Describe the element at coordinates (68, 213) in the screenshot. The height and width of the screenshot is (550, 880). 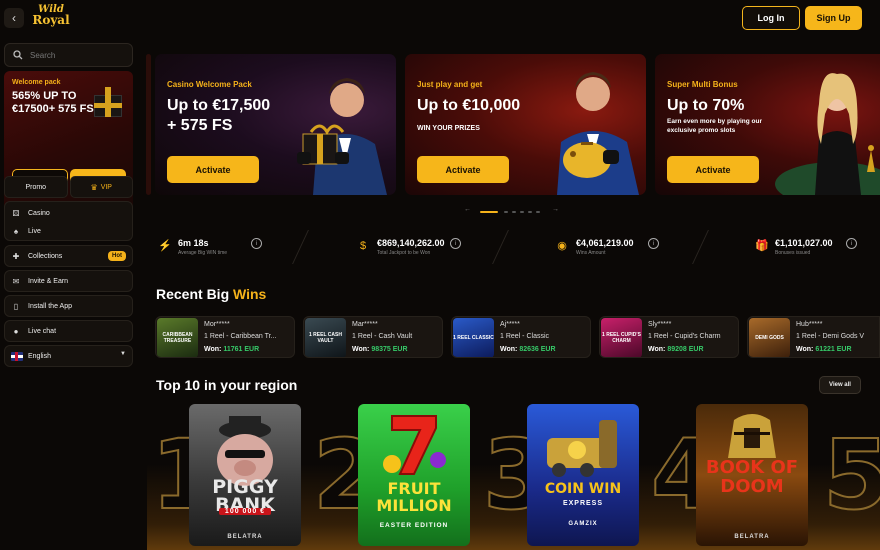
I see `sidebar-item-casino: ⚄ Casino` at that location.